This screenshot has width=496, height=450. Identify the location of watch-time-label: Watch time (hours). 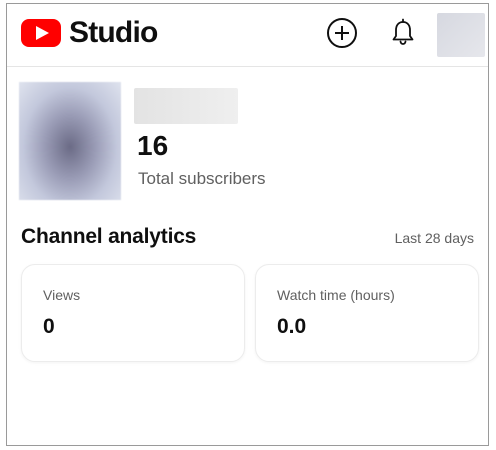
(336, 295).